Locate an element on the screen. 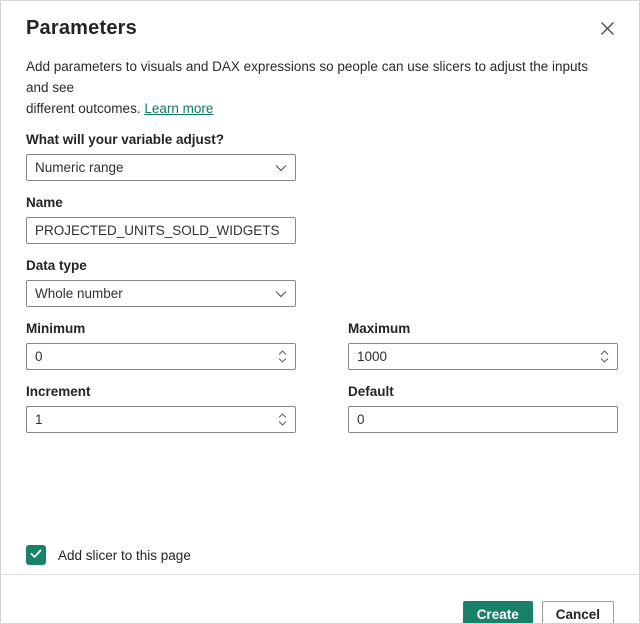 The width and height of the screenshot is (640, 624). dialog-header: Parameters is located at coordinates (320, 27).